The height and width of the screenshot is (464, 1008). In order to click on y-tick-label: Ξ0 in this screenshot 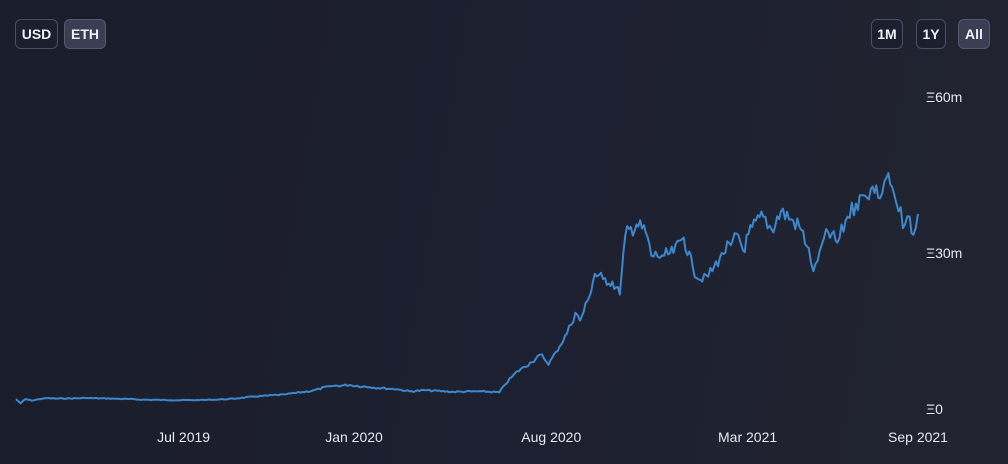, I will do `click(934, 409)`.